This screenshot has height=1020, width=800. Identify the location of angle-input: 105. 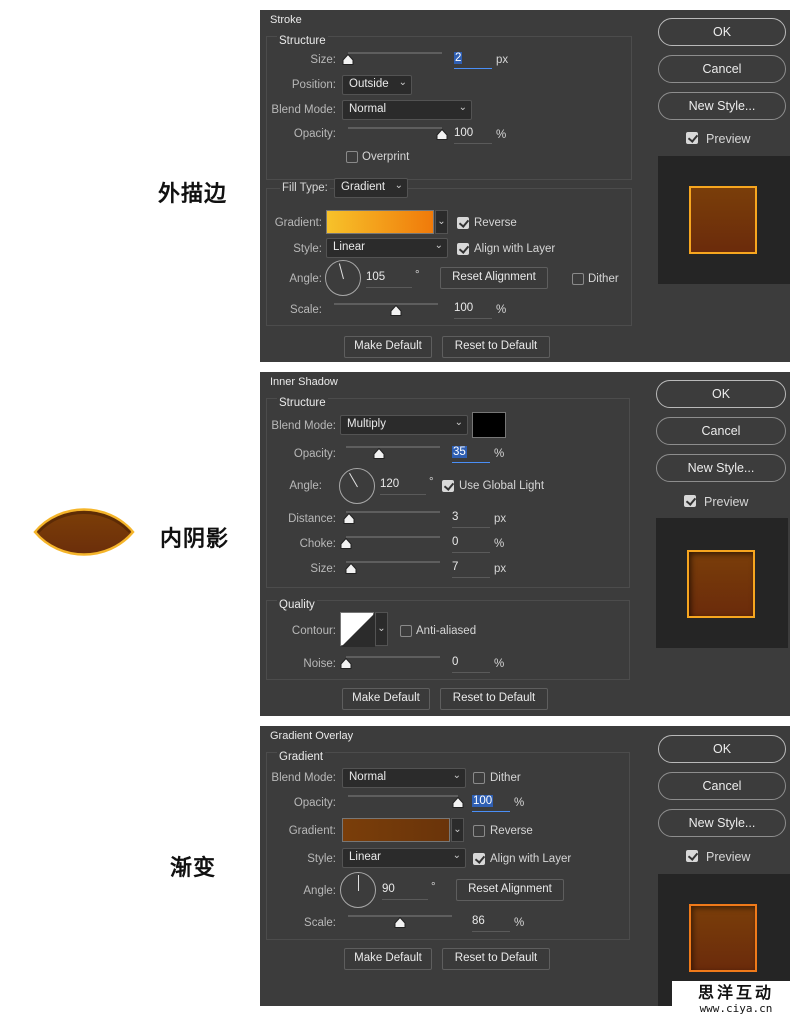
(389, 279).